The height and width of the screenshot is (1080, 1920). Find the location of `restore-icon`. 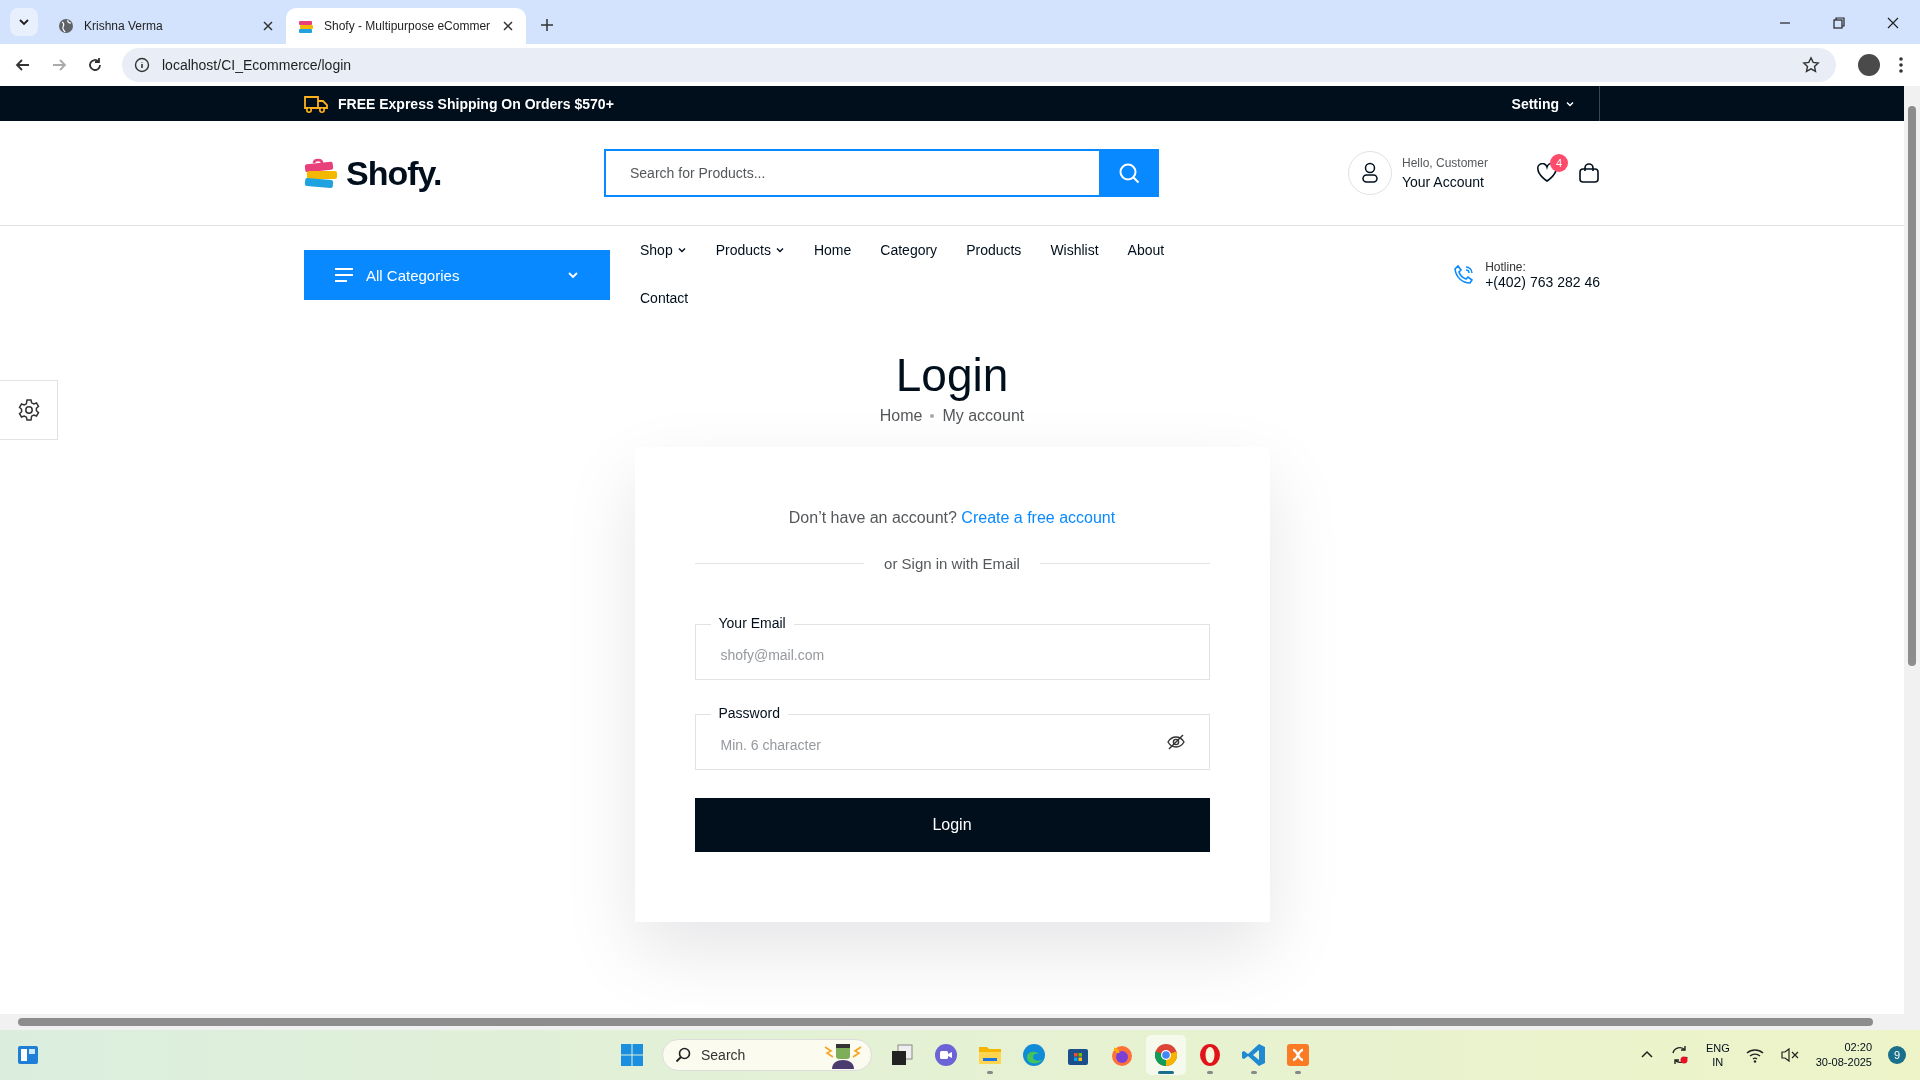

restore-icon is located at coordinates (1839, 23).